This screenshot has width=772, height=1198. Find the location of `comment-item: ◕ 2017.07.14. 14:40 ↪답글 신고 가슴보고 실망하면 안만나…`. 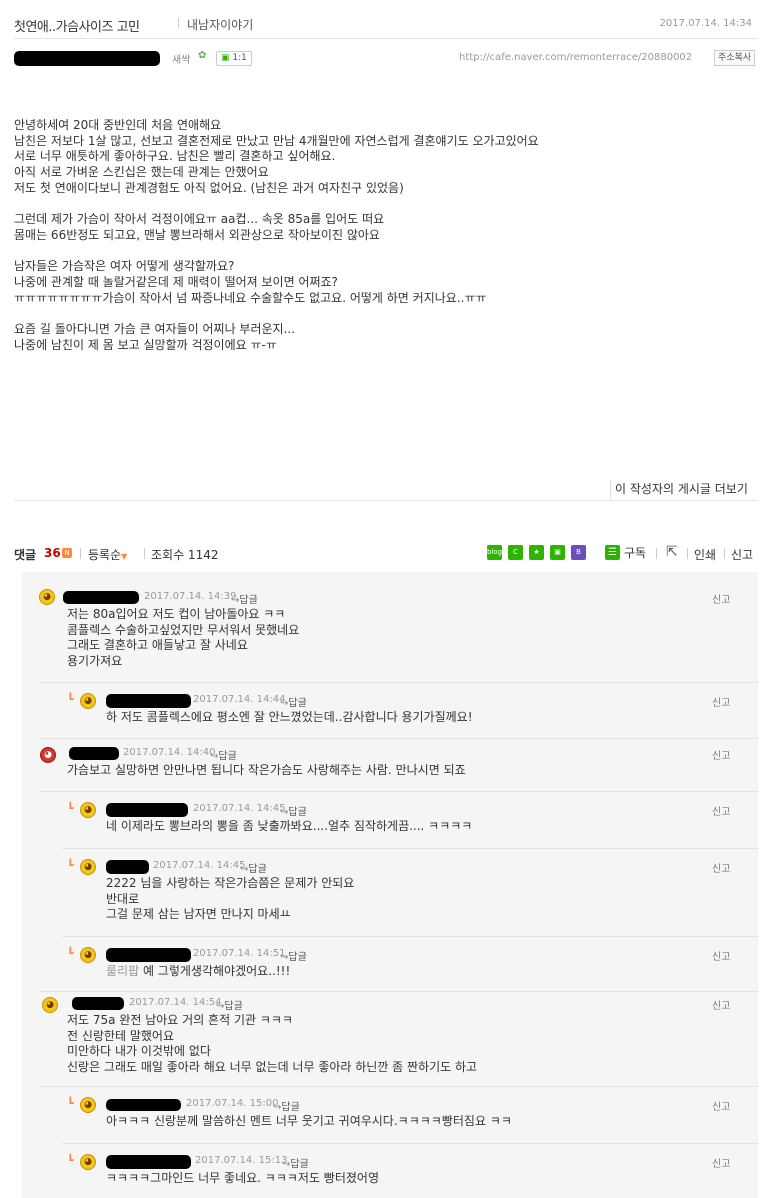

comment-item: ◕ 2017.07.14. 14:40 ↪답글 신고 가슴보고 실망하면 안만나… is located at coordinates (390, 765).